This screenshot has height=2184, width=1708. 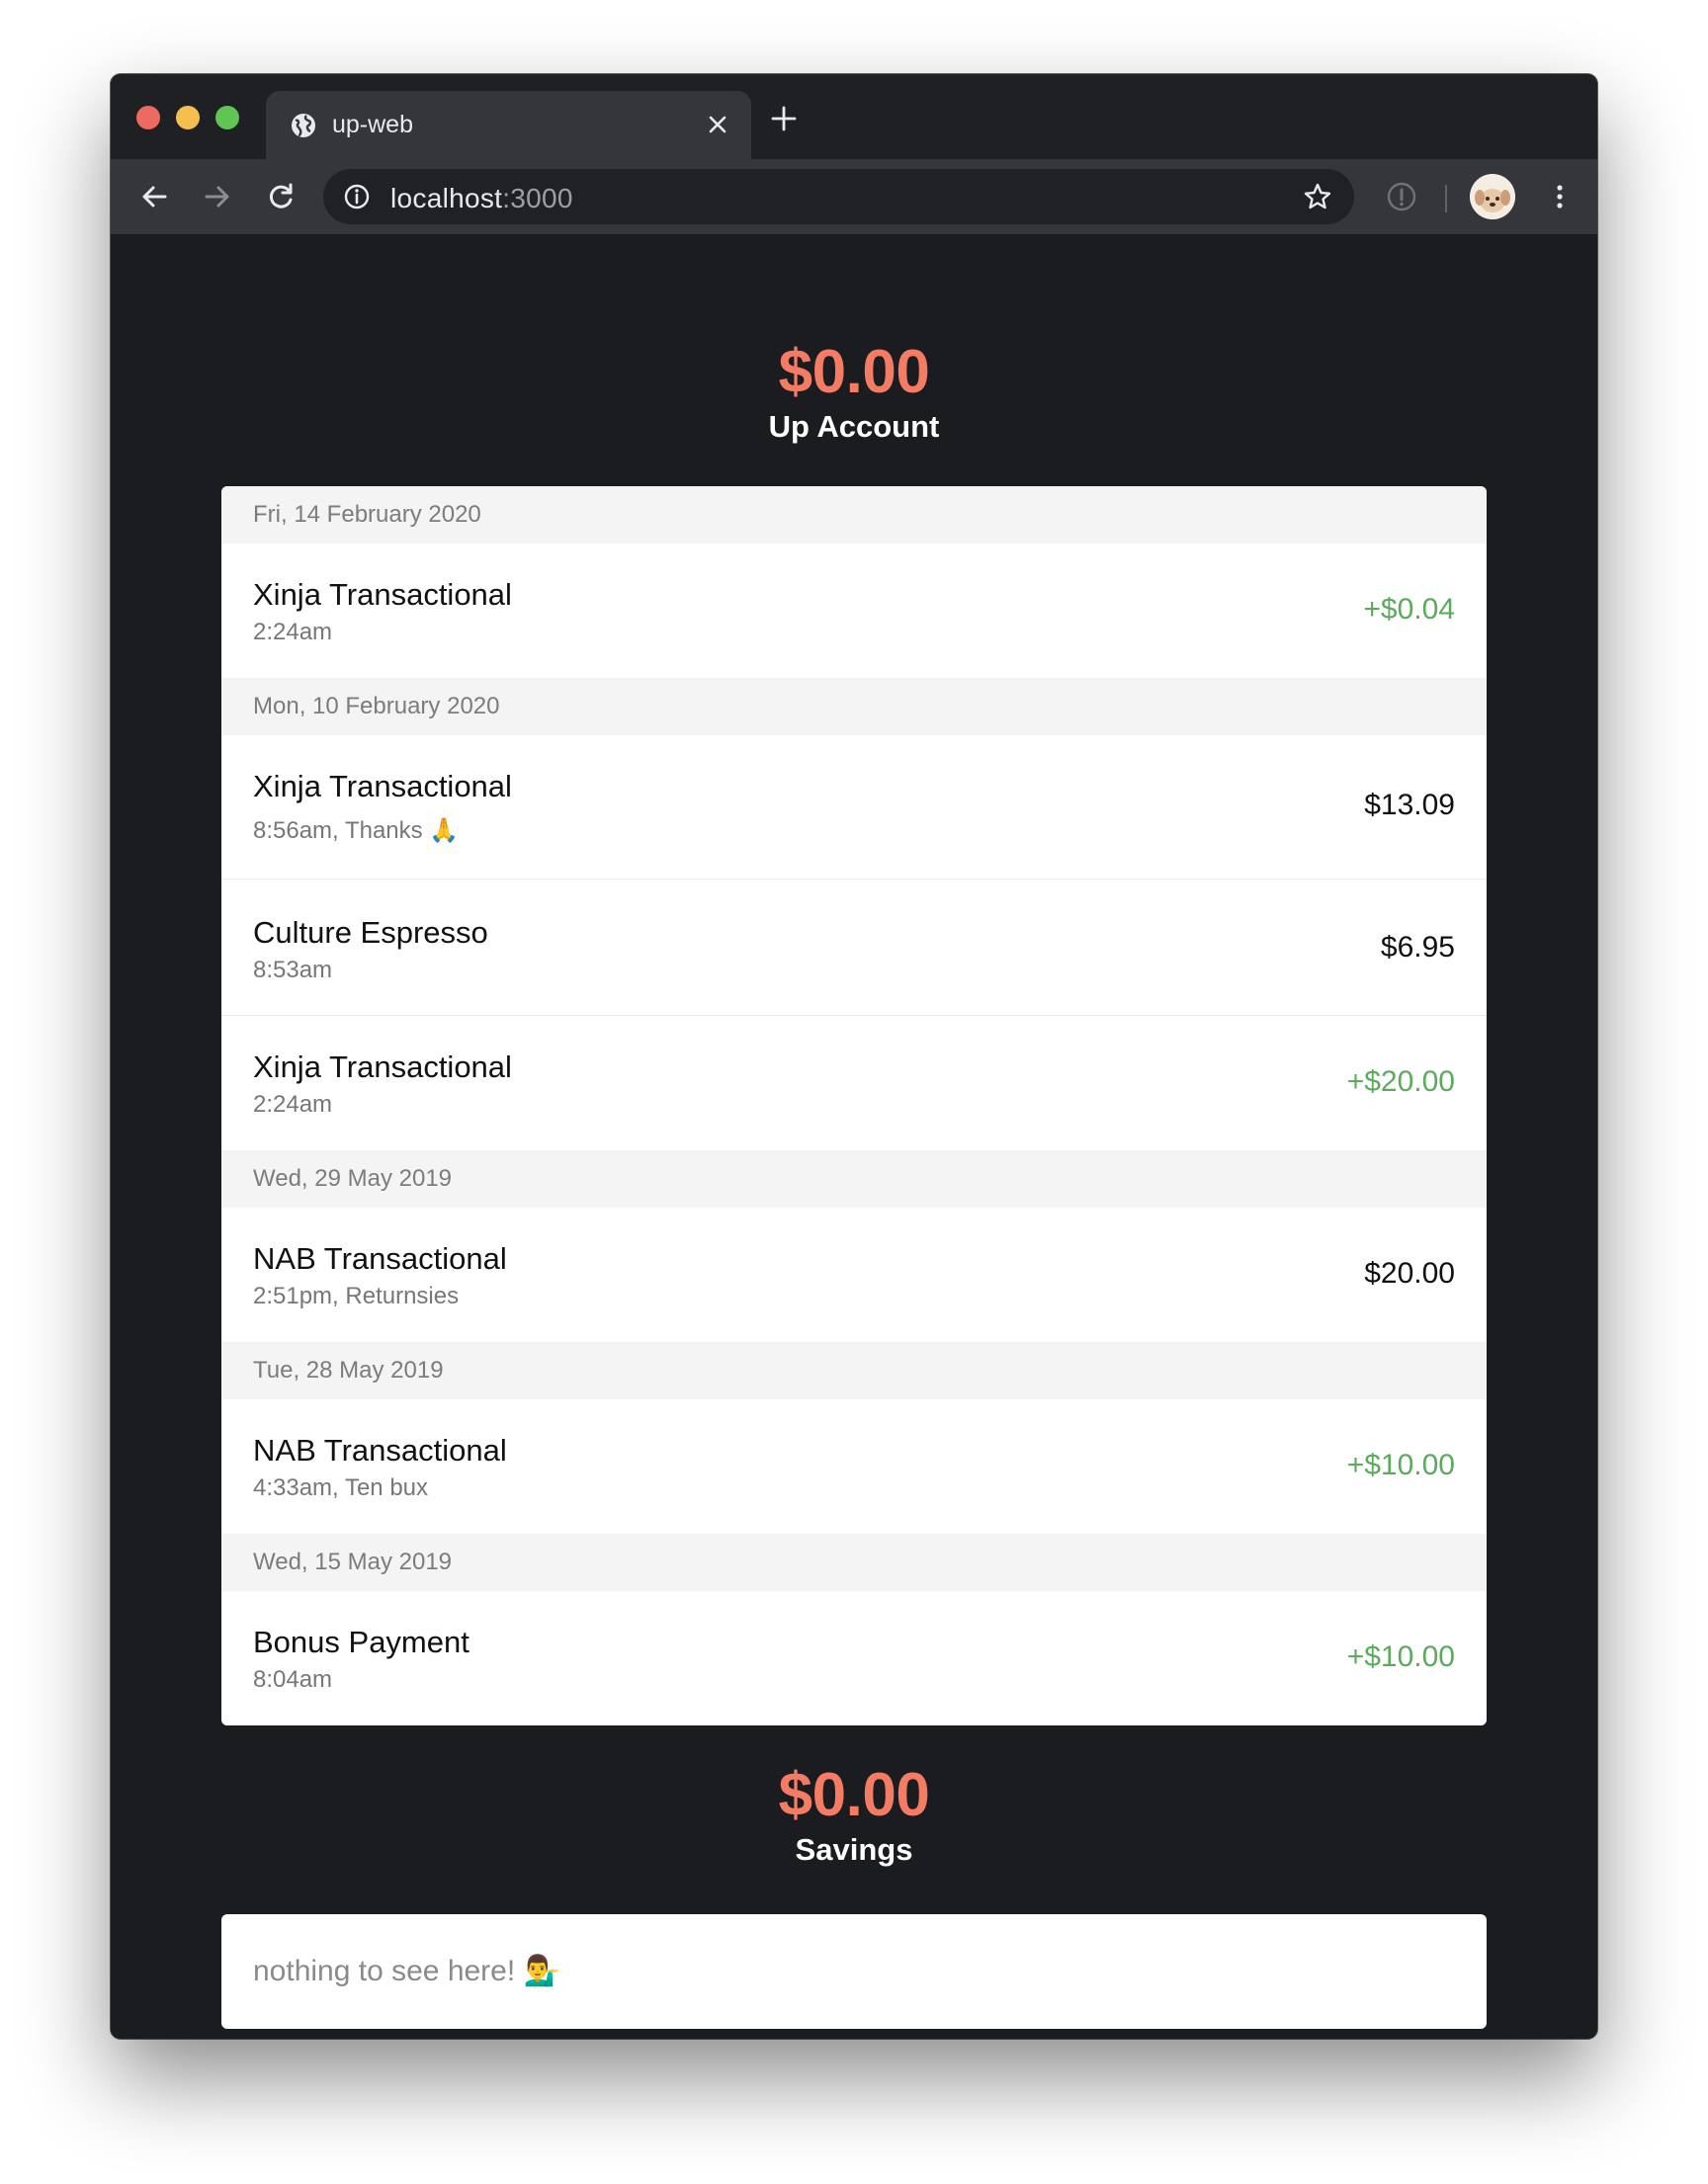 I want to click on empty-state-message: nothing to see here! 💁‍♂️, so click(x=407, y=1971).